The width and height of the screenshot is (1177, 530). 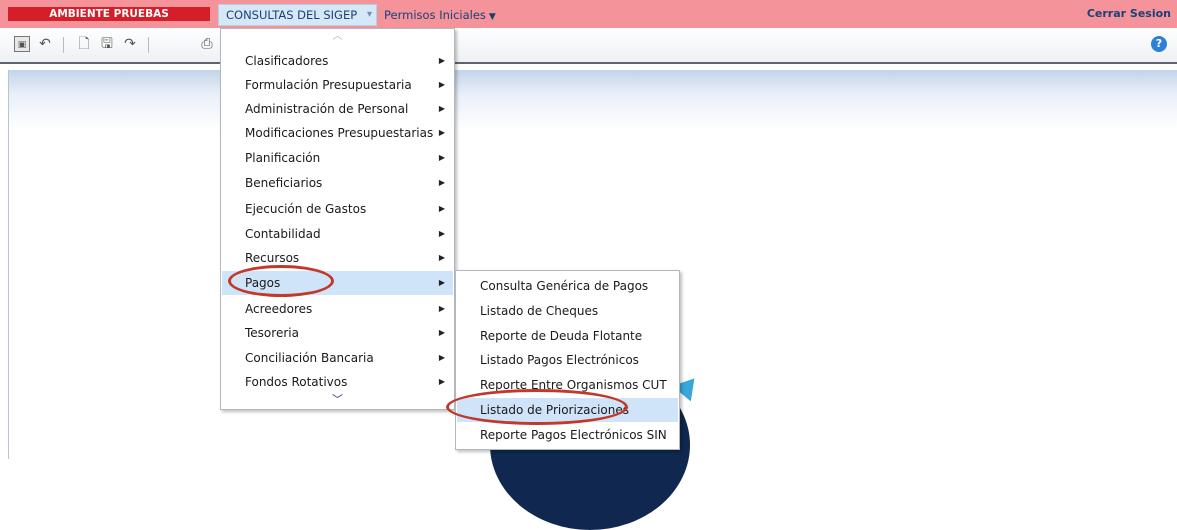 I want to click on menu-item-label: Fondos Rotativos, so click(x=296, y=382).